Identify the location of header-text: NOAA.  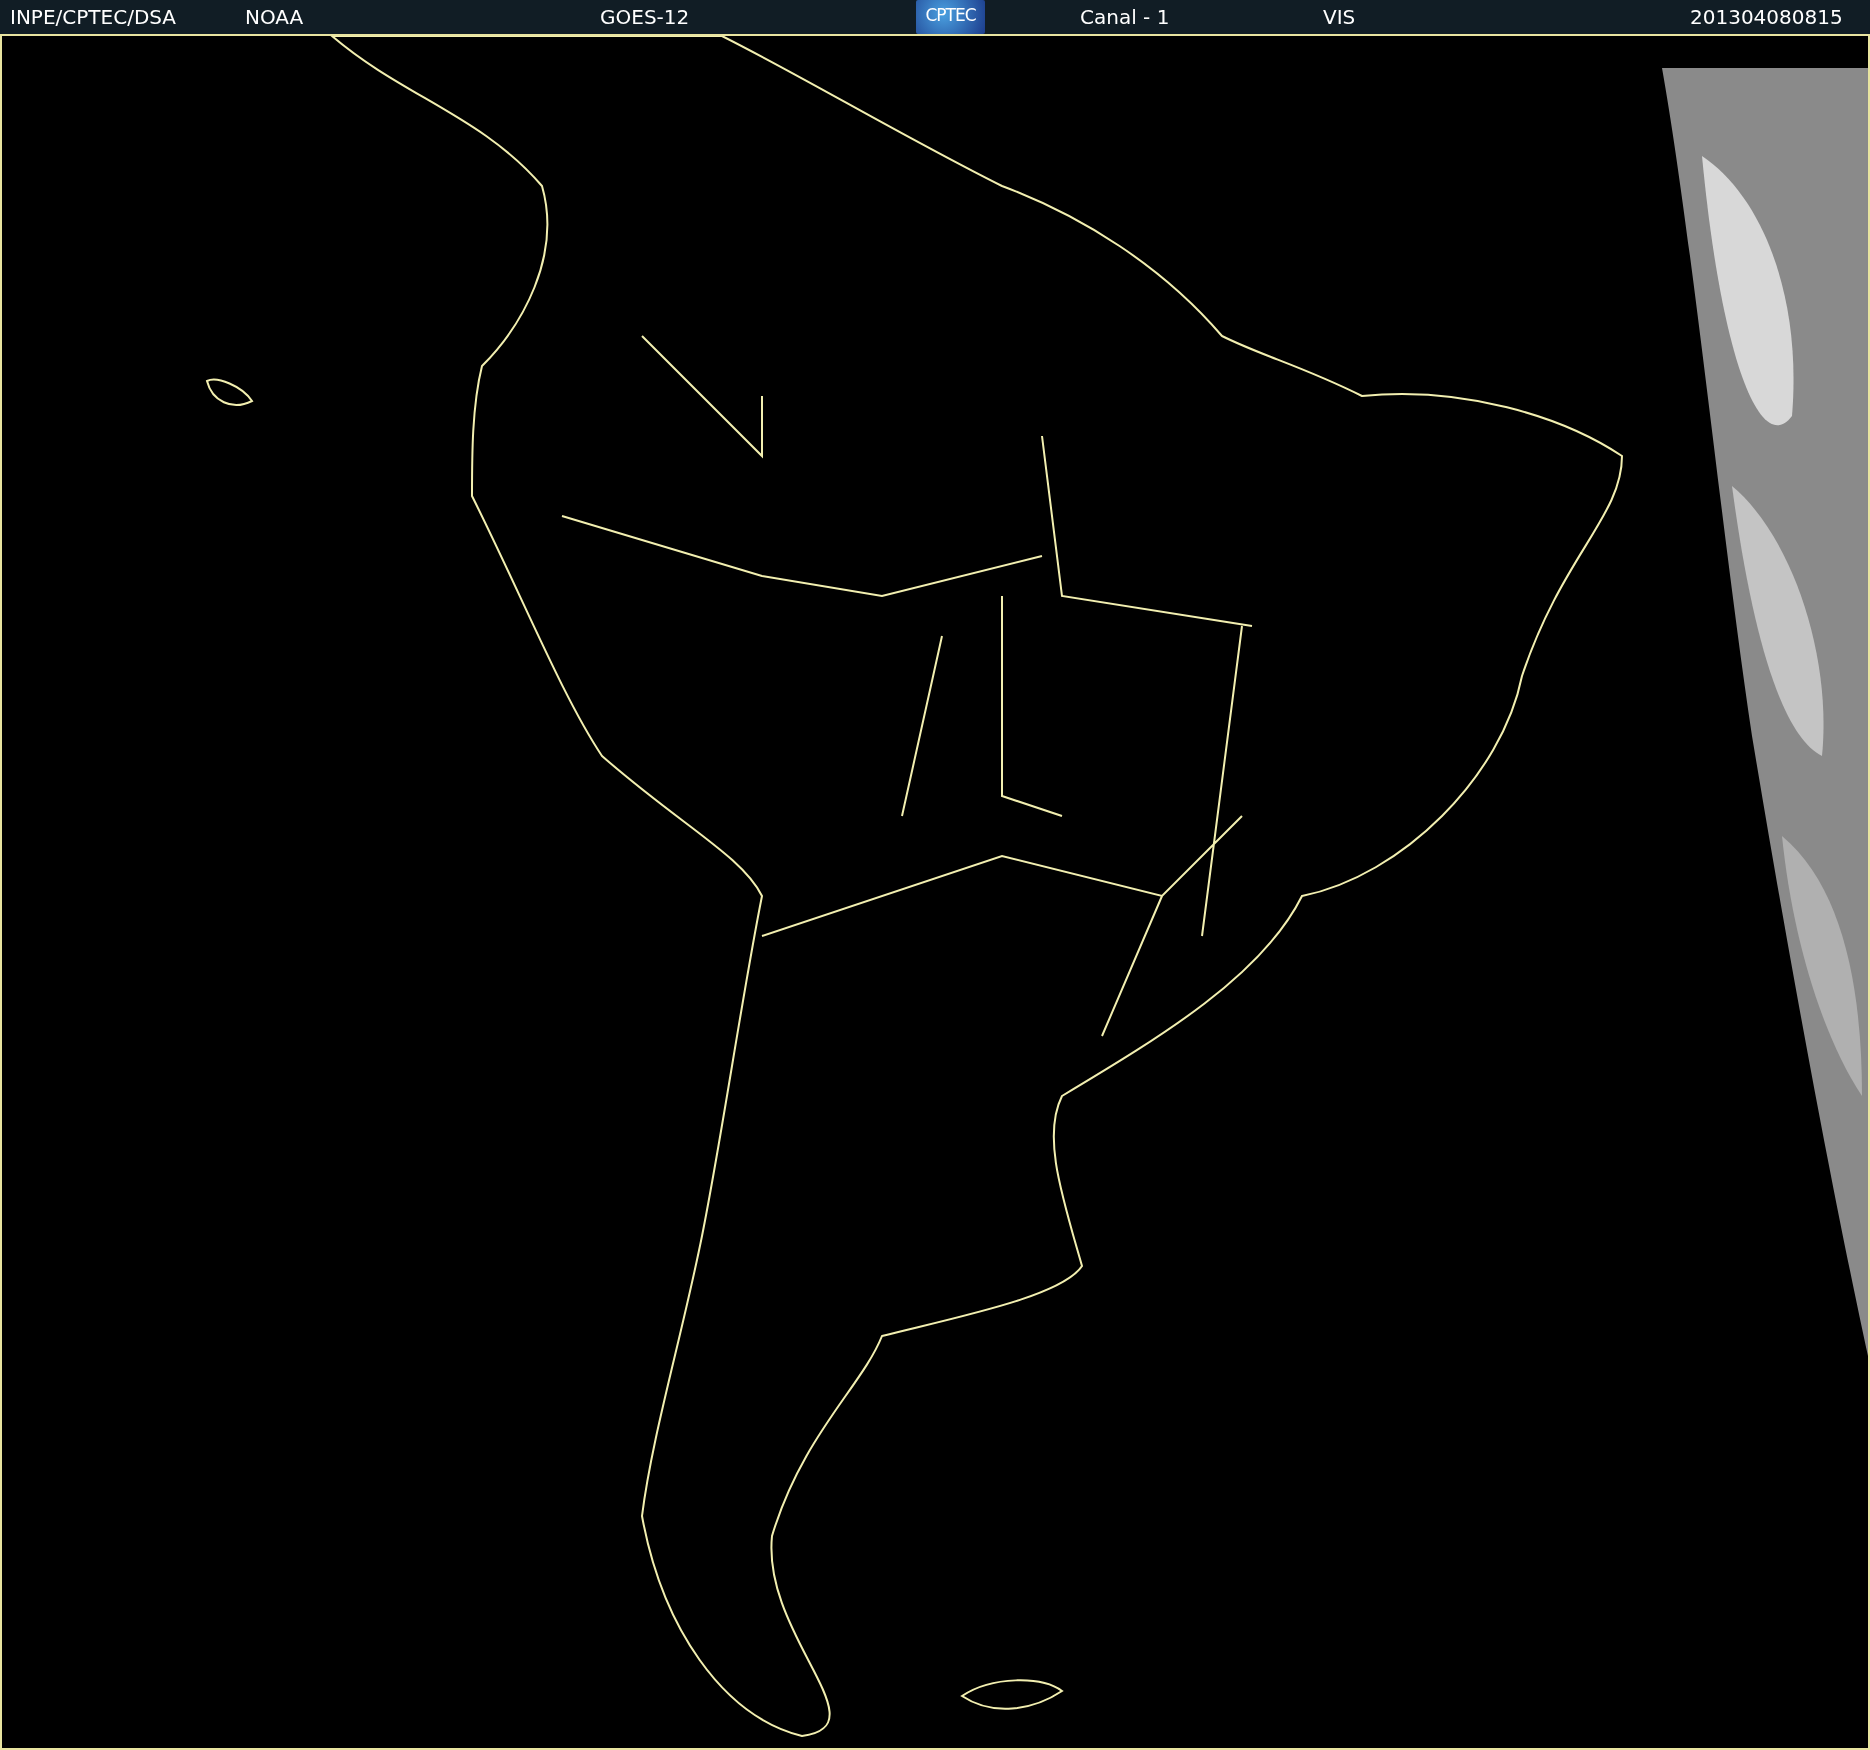
(274, 17).